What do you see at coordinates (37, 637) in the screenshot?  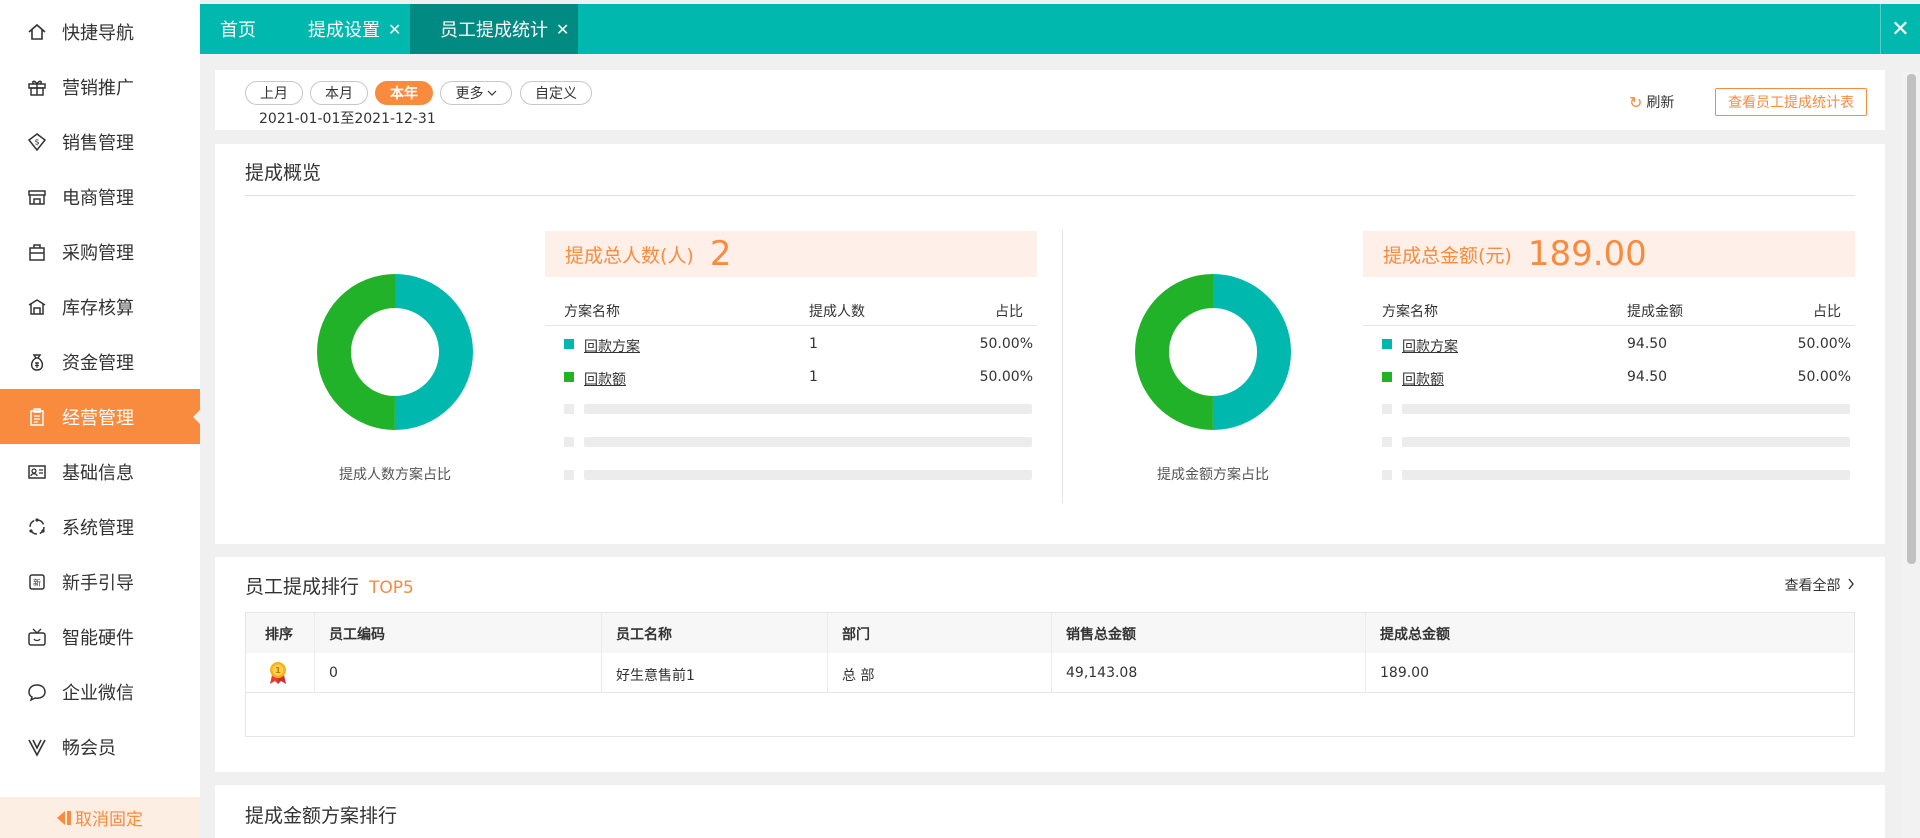 I see `tv-icon` at bounding box center [37, 637].